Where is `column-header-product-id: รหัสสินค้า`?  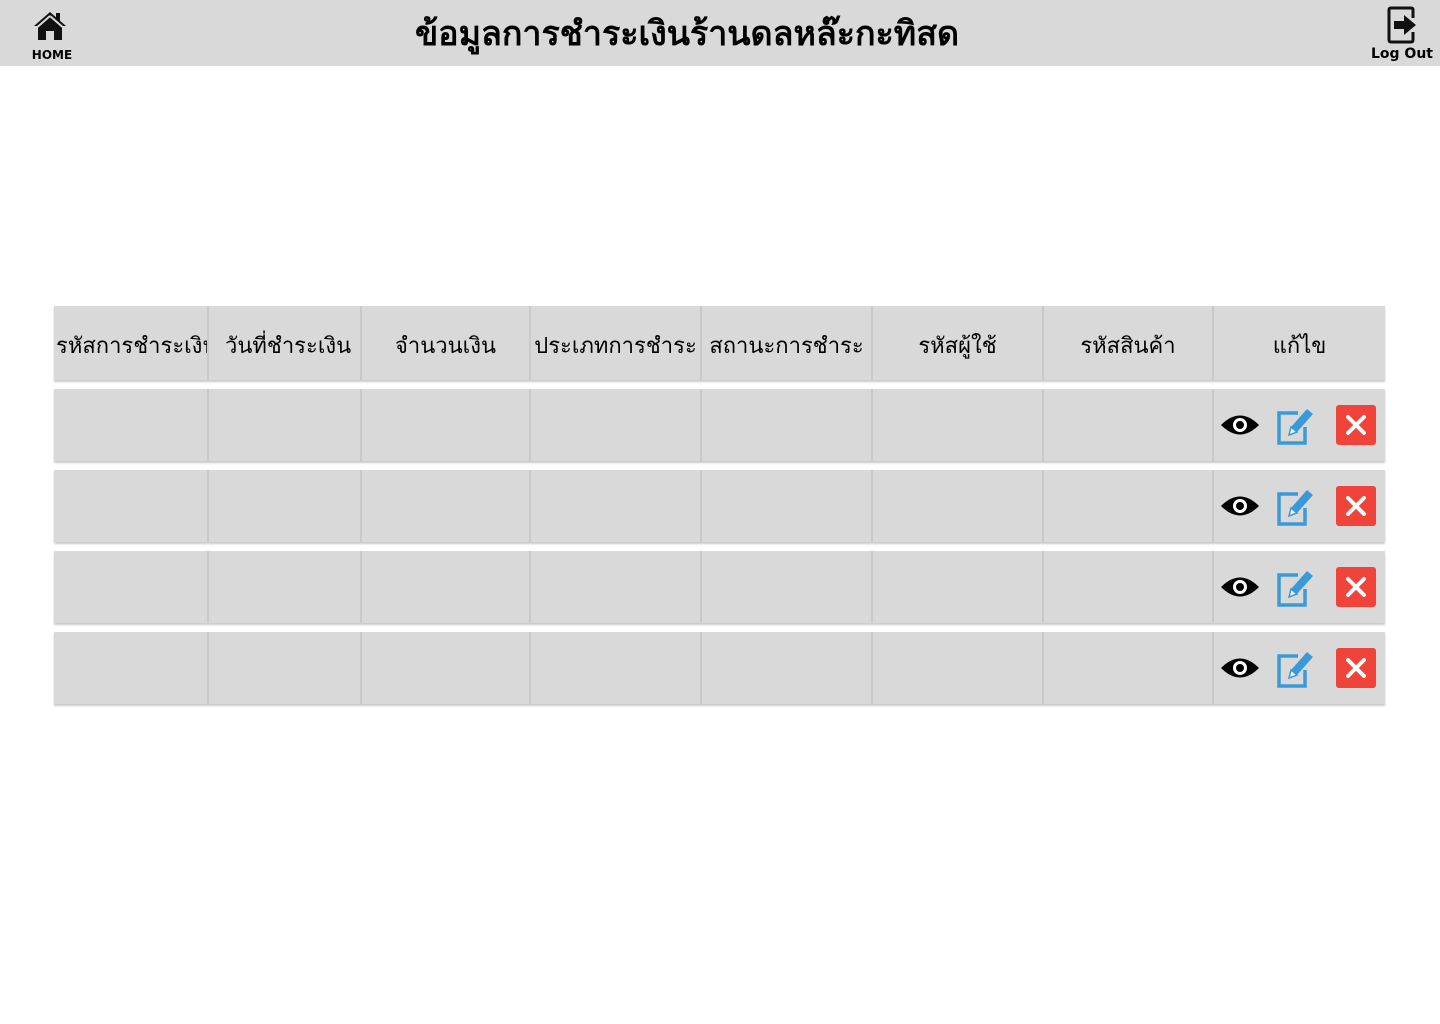 column-header-product-id: รหัสสินค้า is located at coordinates (1129, 343).